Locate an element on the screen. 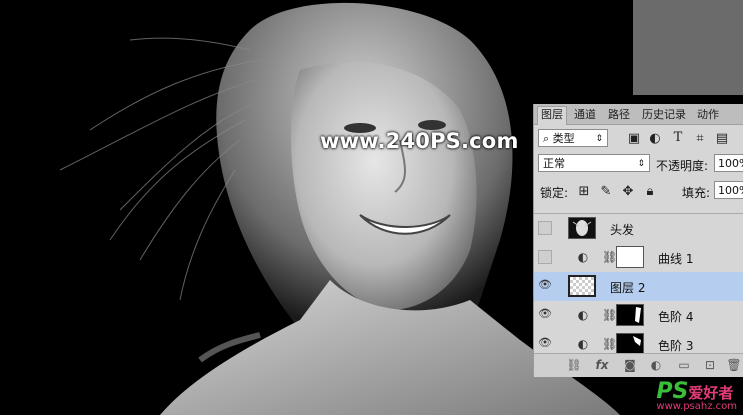 The height and width of the screenshot is (415, 743). add-mask-icon: ◙ is located at coordinates (630, 365).